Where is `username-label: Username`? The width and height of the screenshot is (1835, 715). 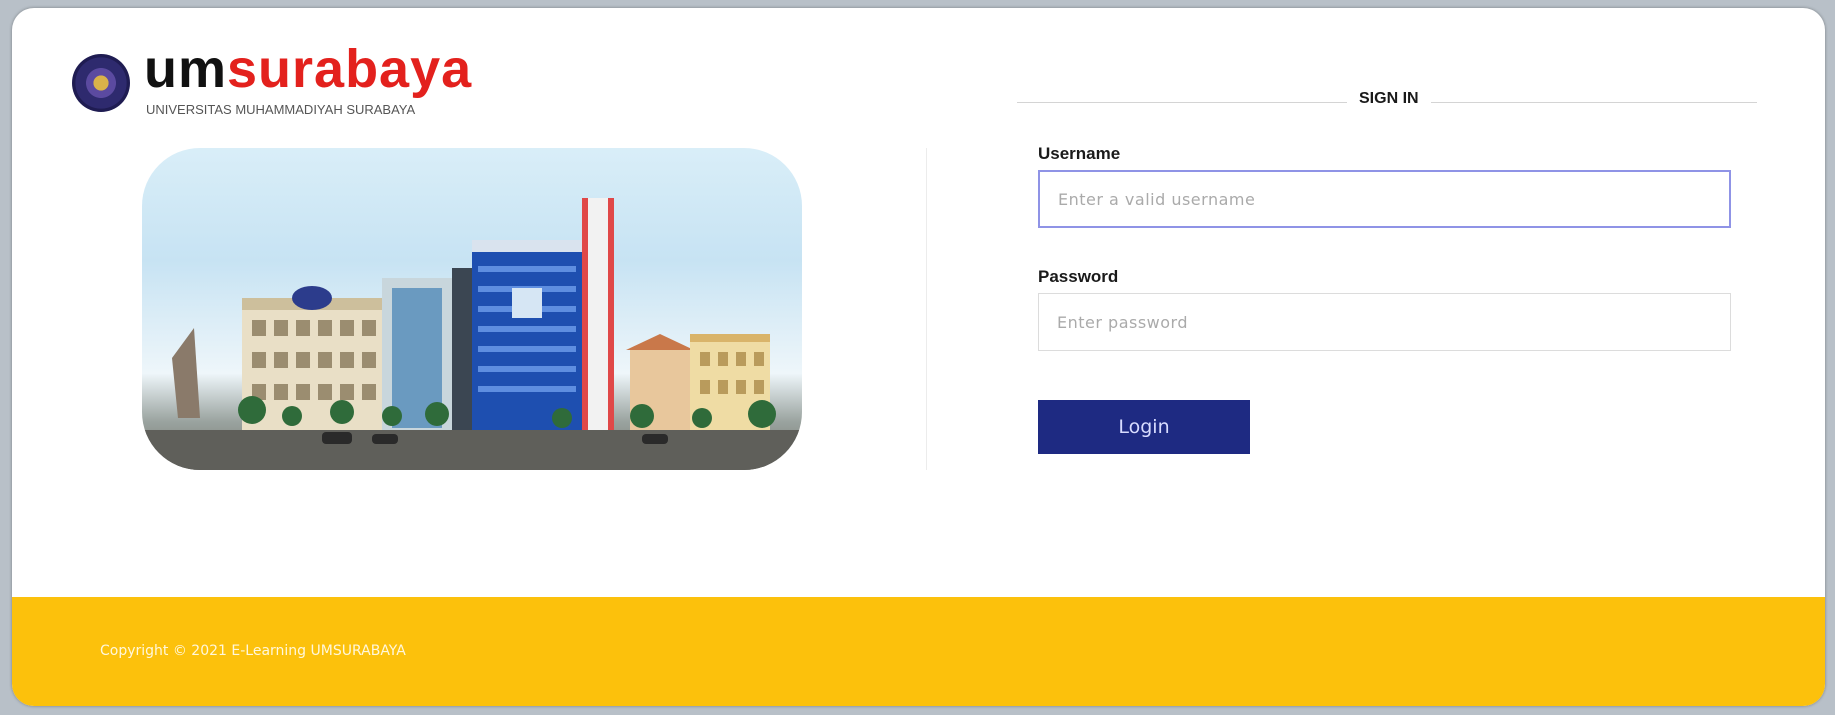 username-label: Username is located at coordinates (1079, 153).